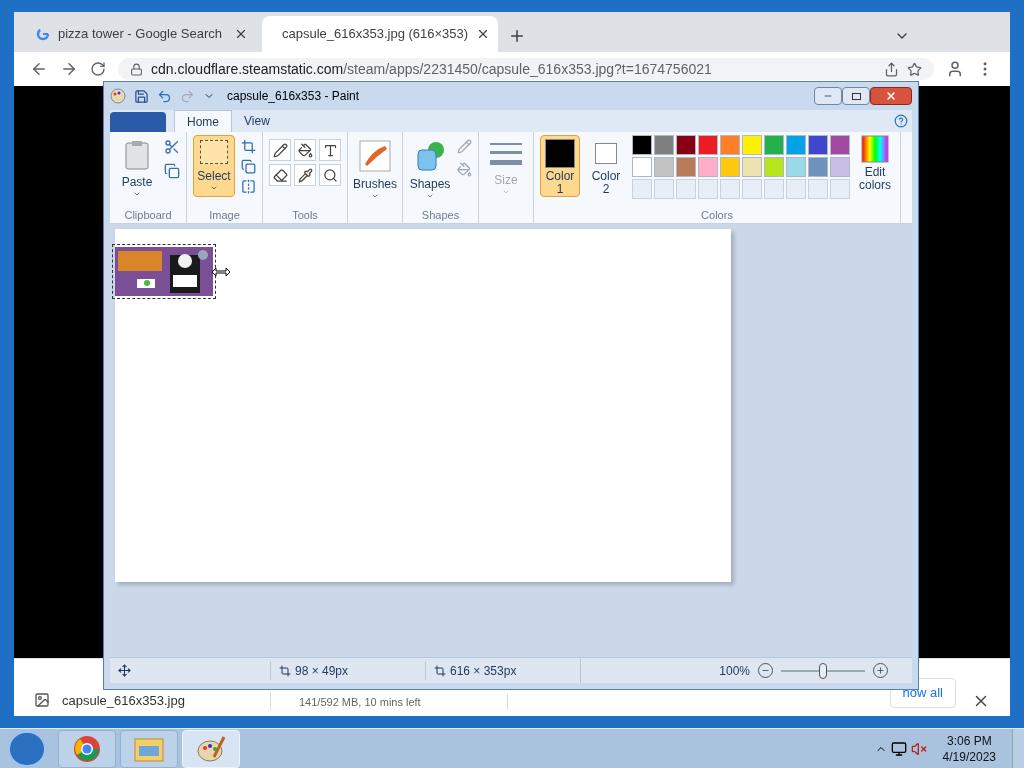 This screenshot has height=768, width=1024. I want to click on zoom-slider, so click(823, 670).